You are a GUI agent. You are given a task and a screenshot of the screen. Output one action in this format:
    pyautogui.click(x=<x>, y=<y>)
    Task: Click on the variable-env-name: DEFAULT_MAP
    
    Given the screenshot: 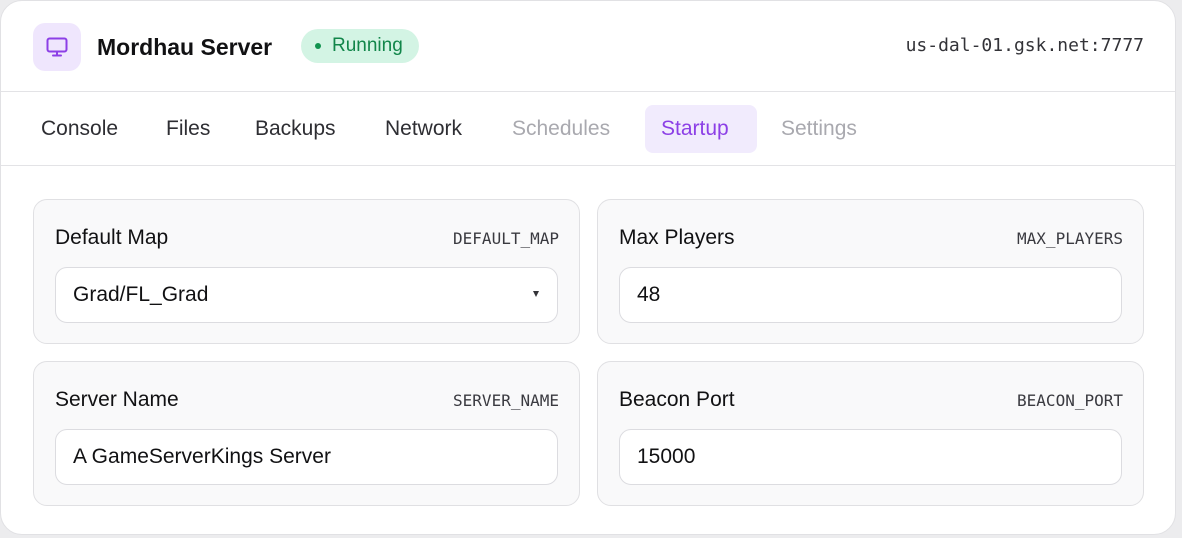 What is the action you would take?
    pyautogui.click(x=506, y=238)
    